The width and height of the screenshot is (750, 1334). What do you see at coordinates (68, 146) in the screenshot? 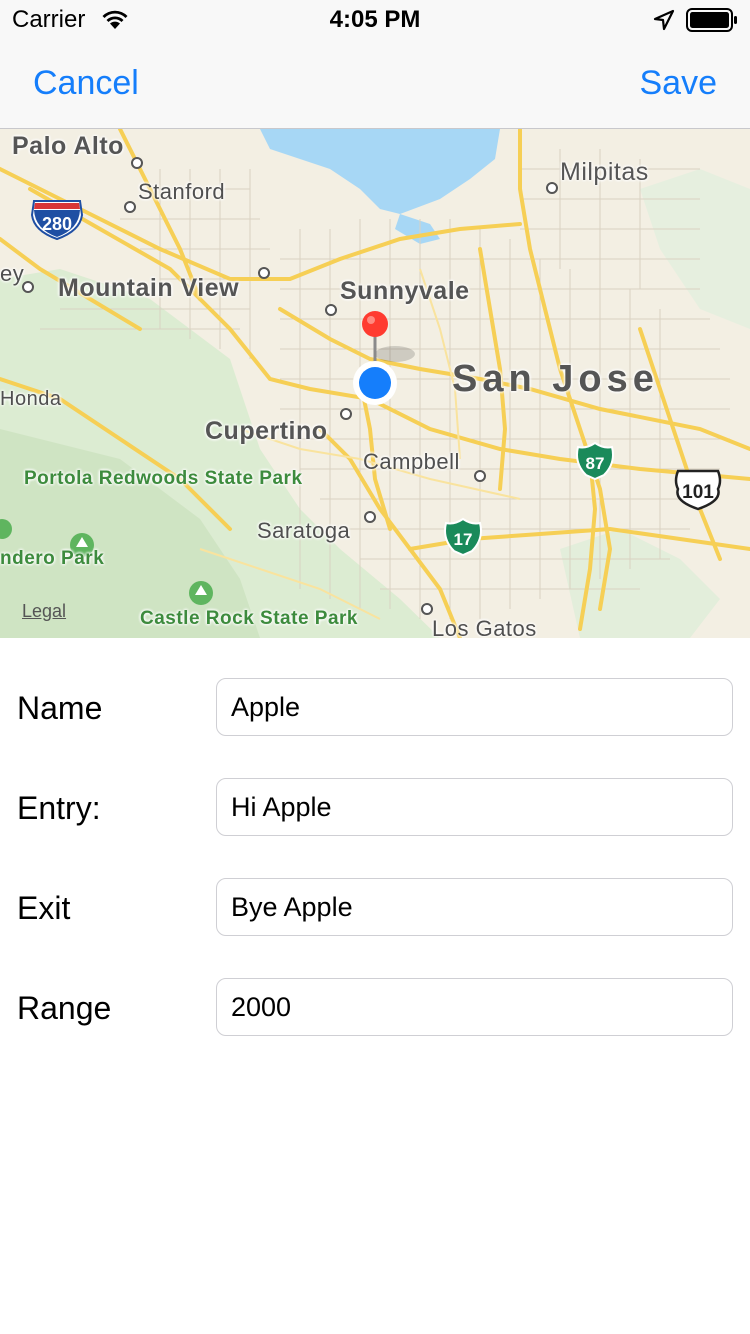
I see `map-label-palo-alto: Palo Alto` at bounding box center [68, 146].